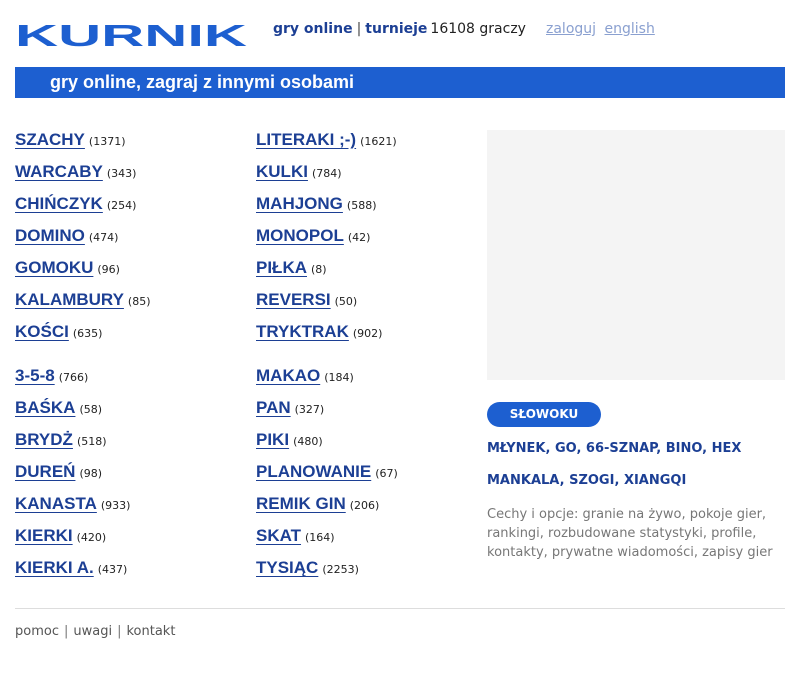  Describe the element at coordinates (69, 299) in the screenshot. I see `game-link: KALAMBURY` at that location.